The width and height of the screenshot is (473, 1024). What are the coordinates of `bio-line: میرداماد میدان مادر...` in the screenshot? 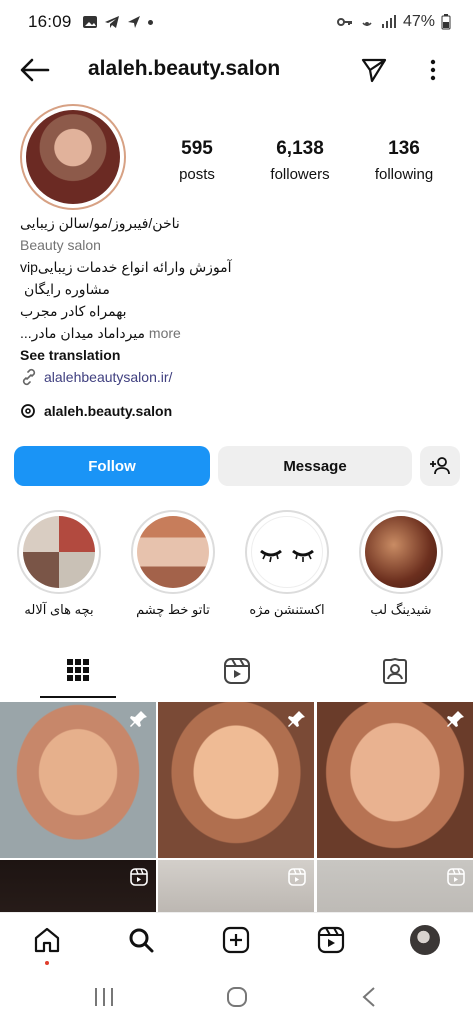 It's located at (83, 333).